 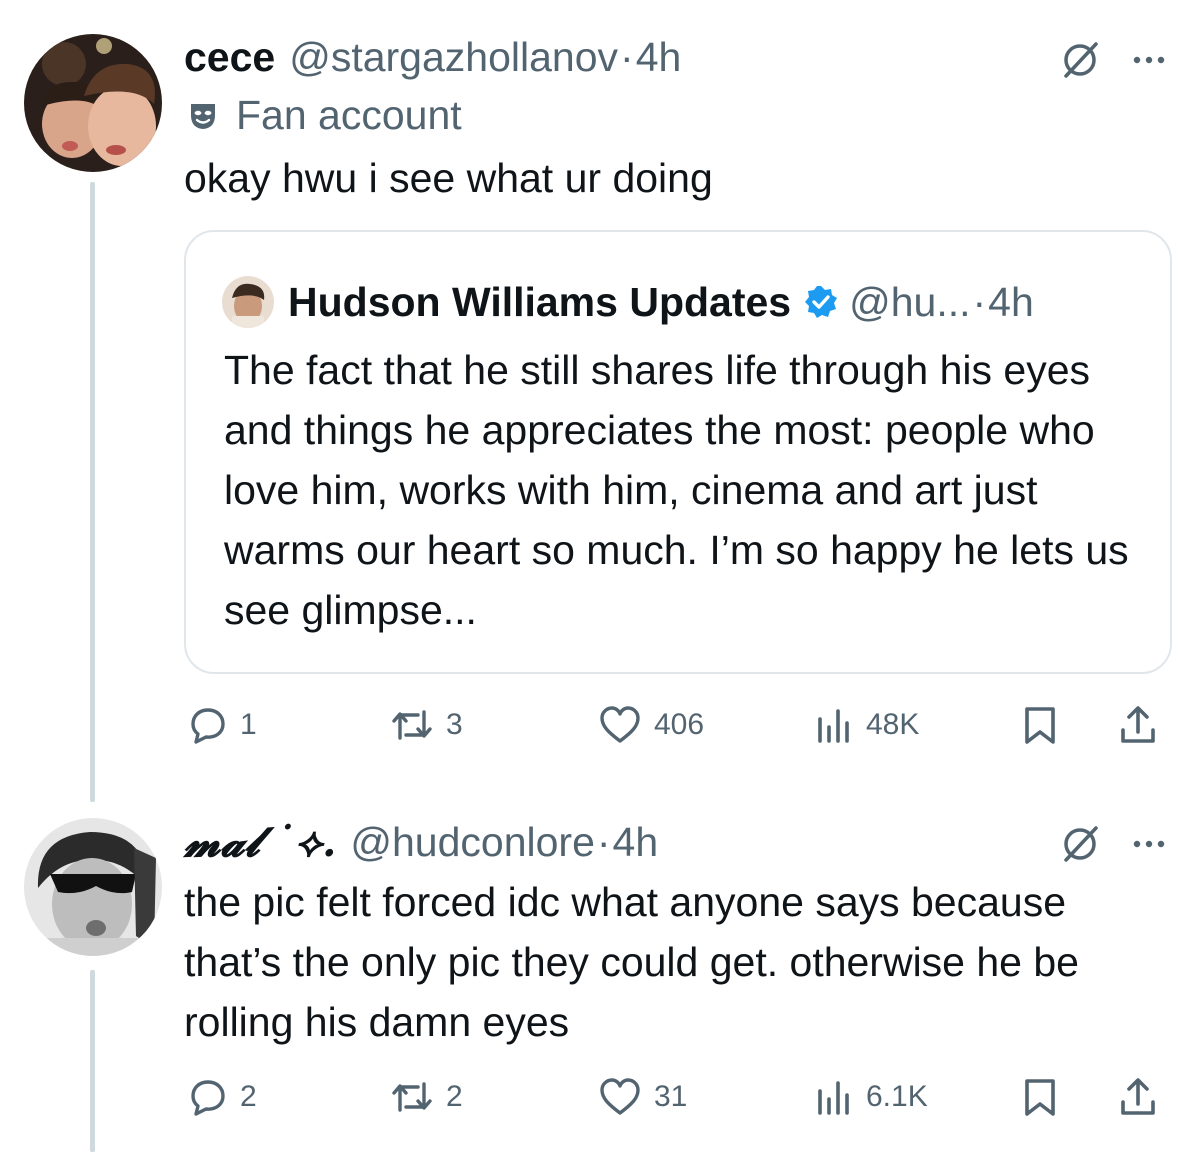 I want to click on views-button: 48K, so click(x=866, y=725).